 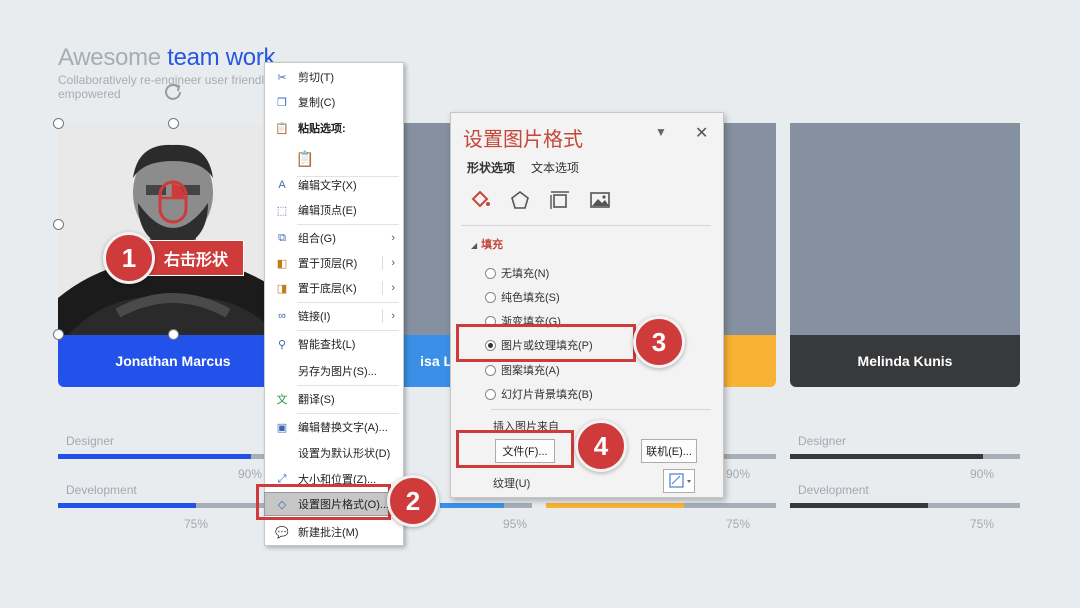 What do you see at coordinates (282, 128) in the screenshot?
I see `paste-icon: 📋` at bounding box center [282, 128].